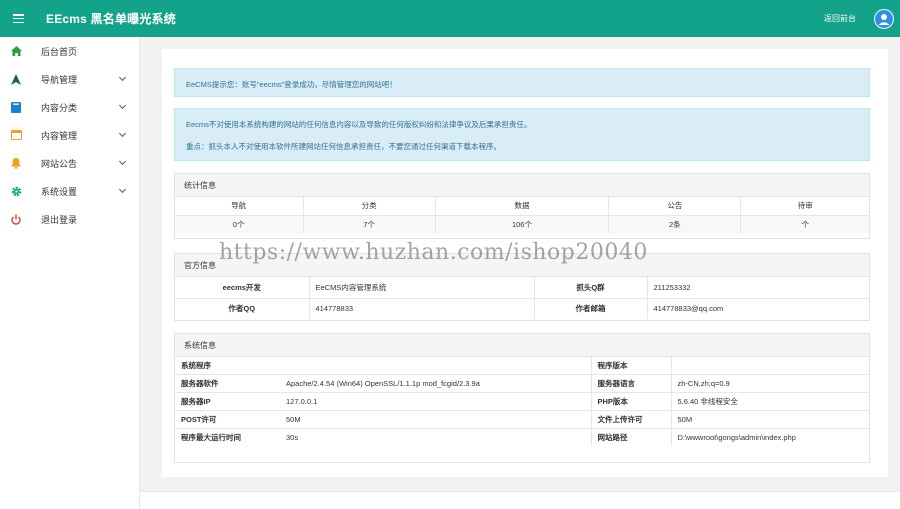 The width and height of the screenshot is (900, 509). I want to click on official-value: EeCMS内容管理系统, so click(422, 288).